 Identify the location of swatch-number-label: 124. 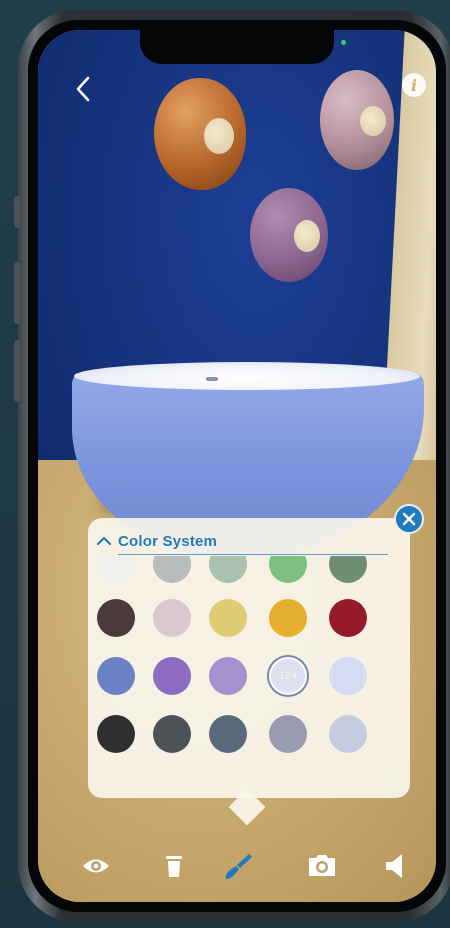
(288, 676).